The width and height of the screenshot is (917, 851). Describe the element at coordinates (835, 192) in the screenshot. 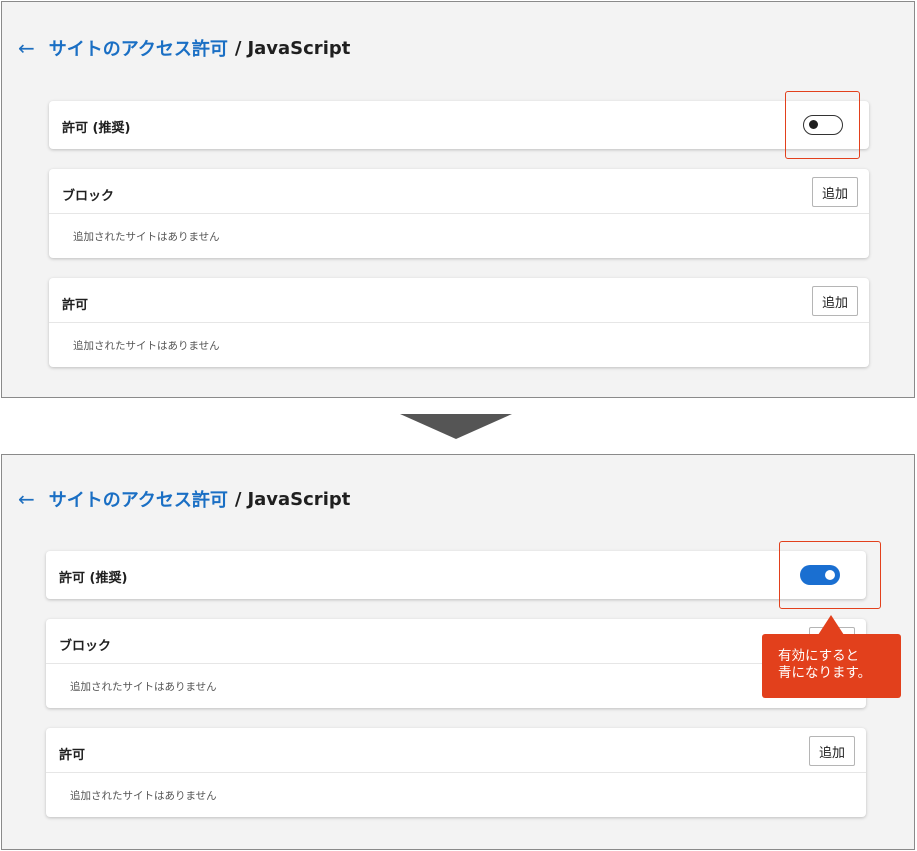

I see `block-add-button: 追加` at that location.